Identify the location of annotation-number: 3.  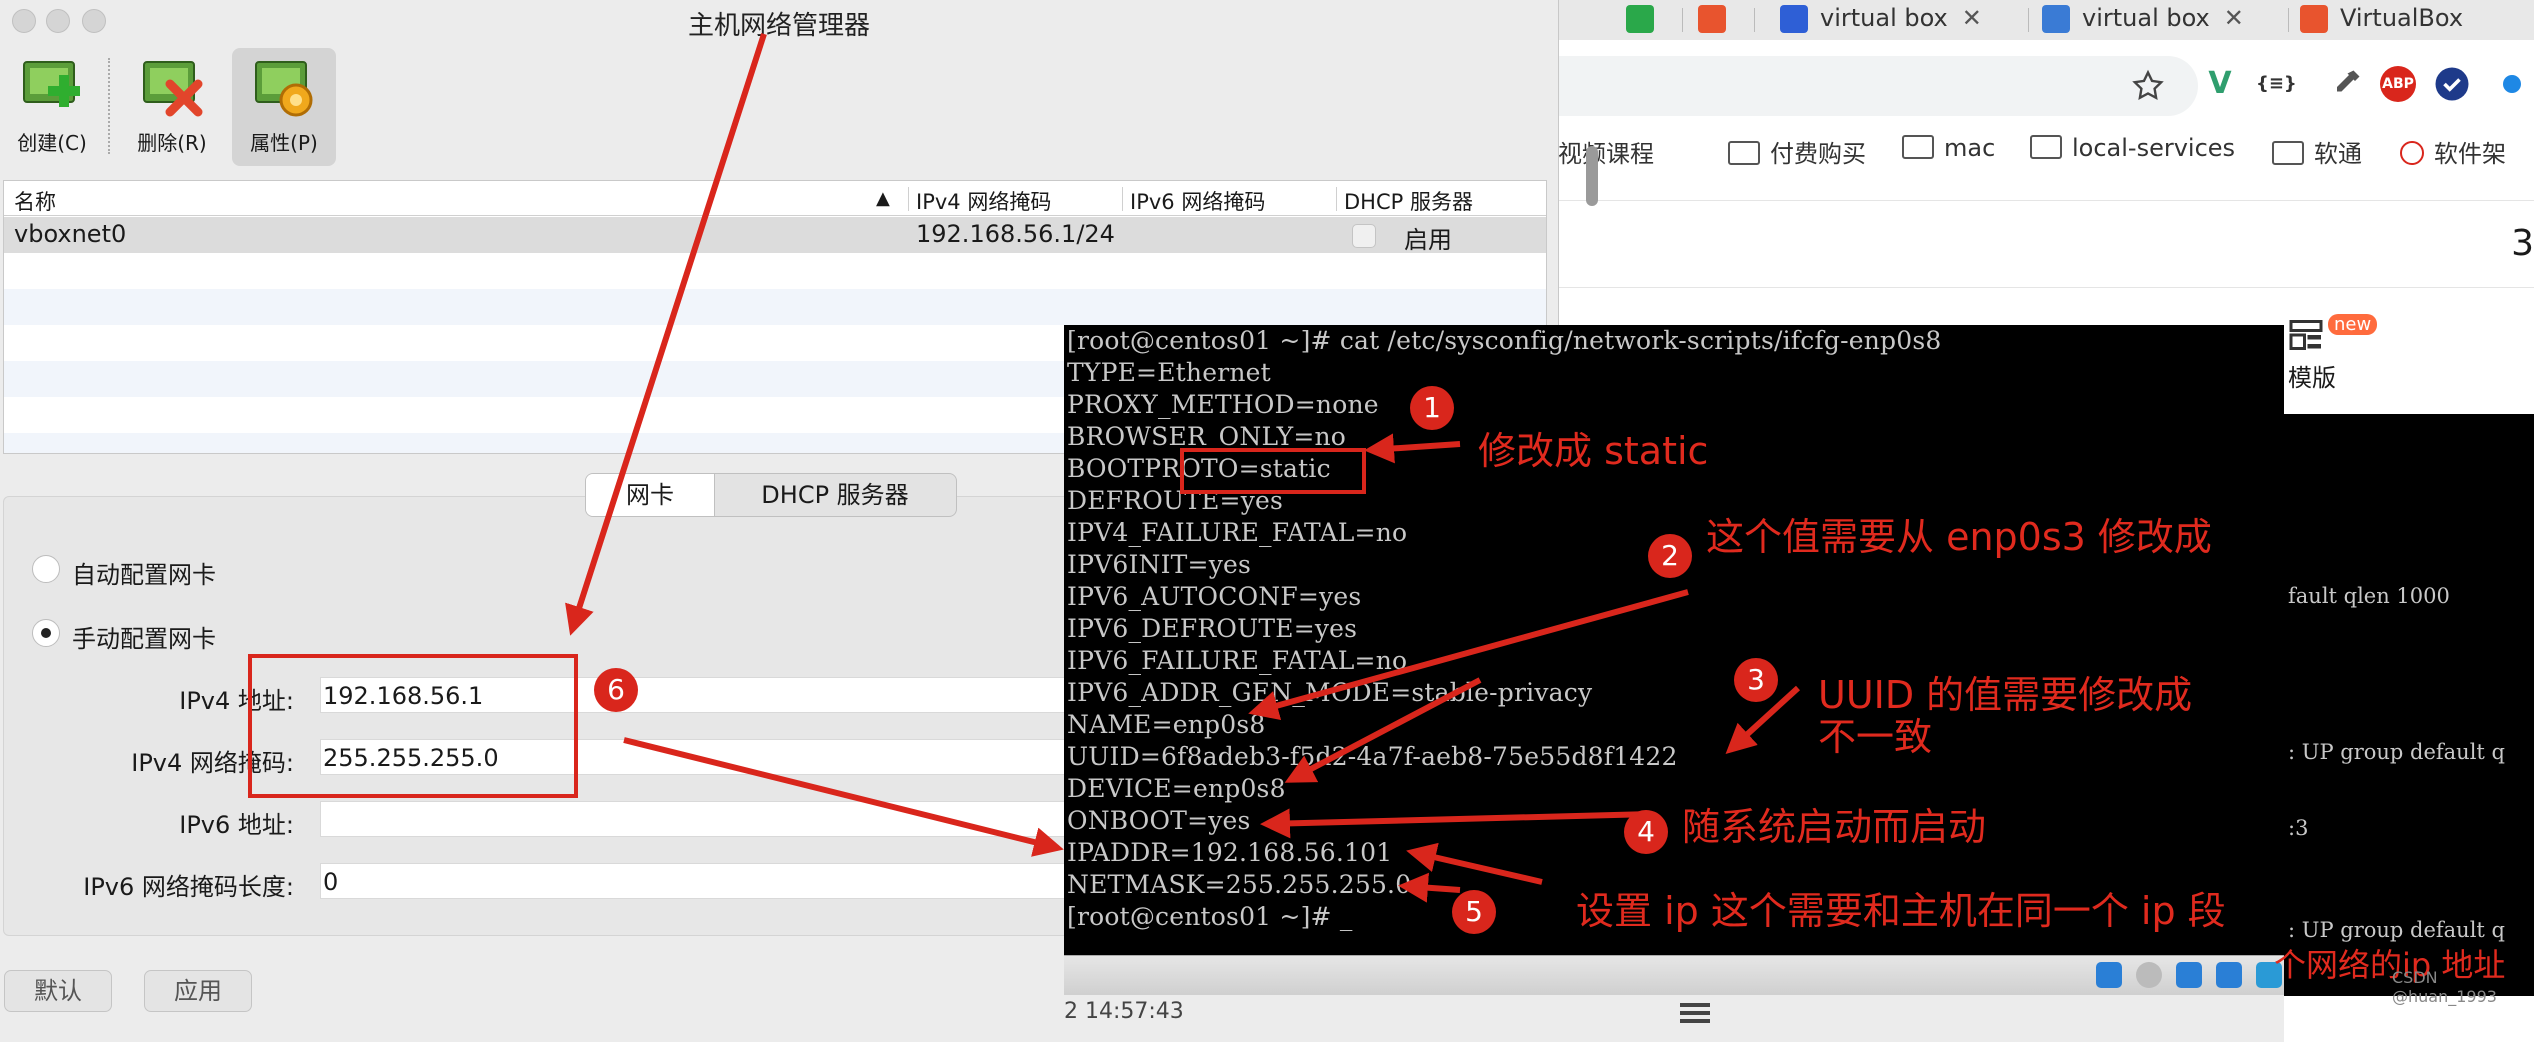
(1756, 680).